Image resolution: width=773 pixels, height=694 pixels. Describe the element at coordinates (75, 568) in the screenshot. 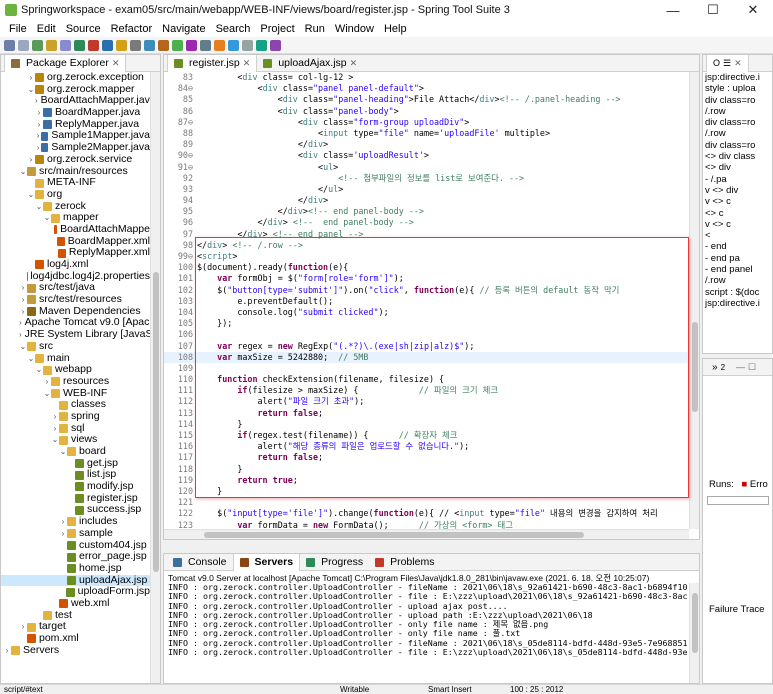

I see `tree-item: home.jsp` at that location.